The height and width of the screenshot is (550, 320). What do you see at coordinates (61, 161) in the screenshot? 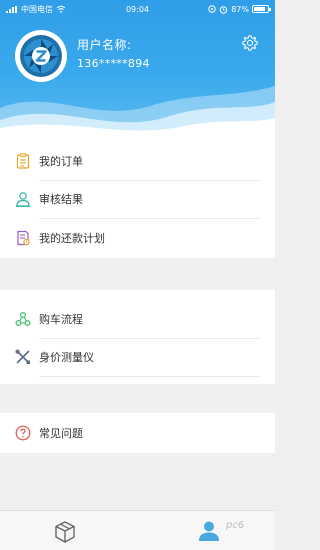
I see `menu-label: 我的订单` at bounding box center [61, 161].